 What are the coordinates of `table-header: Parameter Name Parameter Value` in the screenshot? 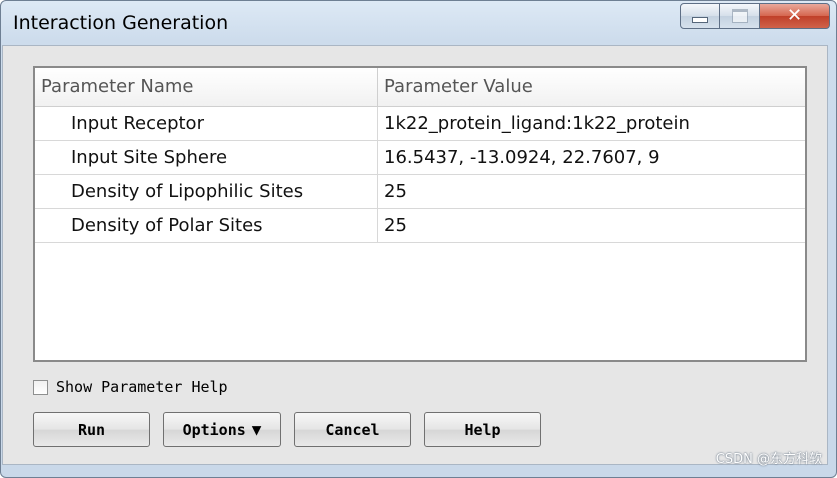 It's located at (420, 87).